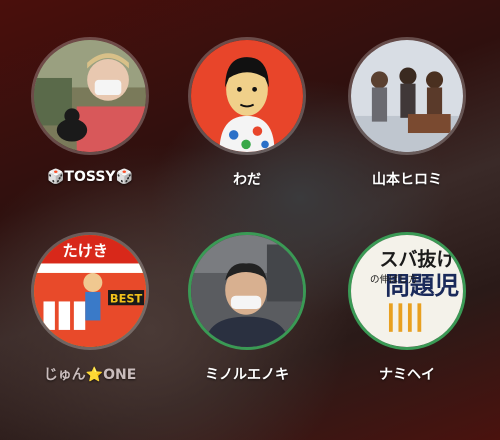 This screenshot has height=440, width=500. Describe the element at coordinates (90, 177) in the screenshot. I see `friend-name: 🎲TOSSY🎲` at that location.